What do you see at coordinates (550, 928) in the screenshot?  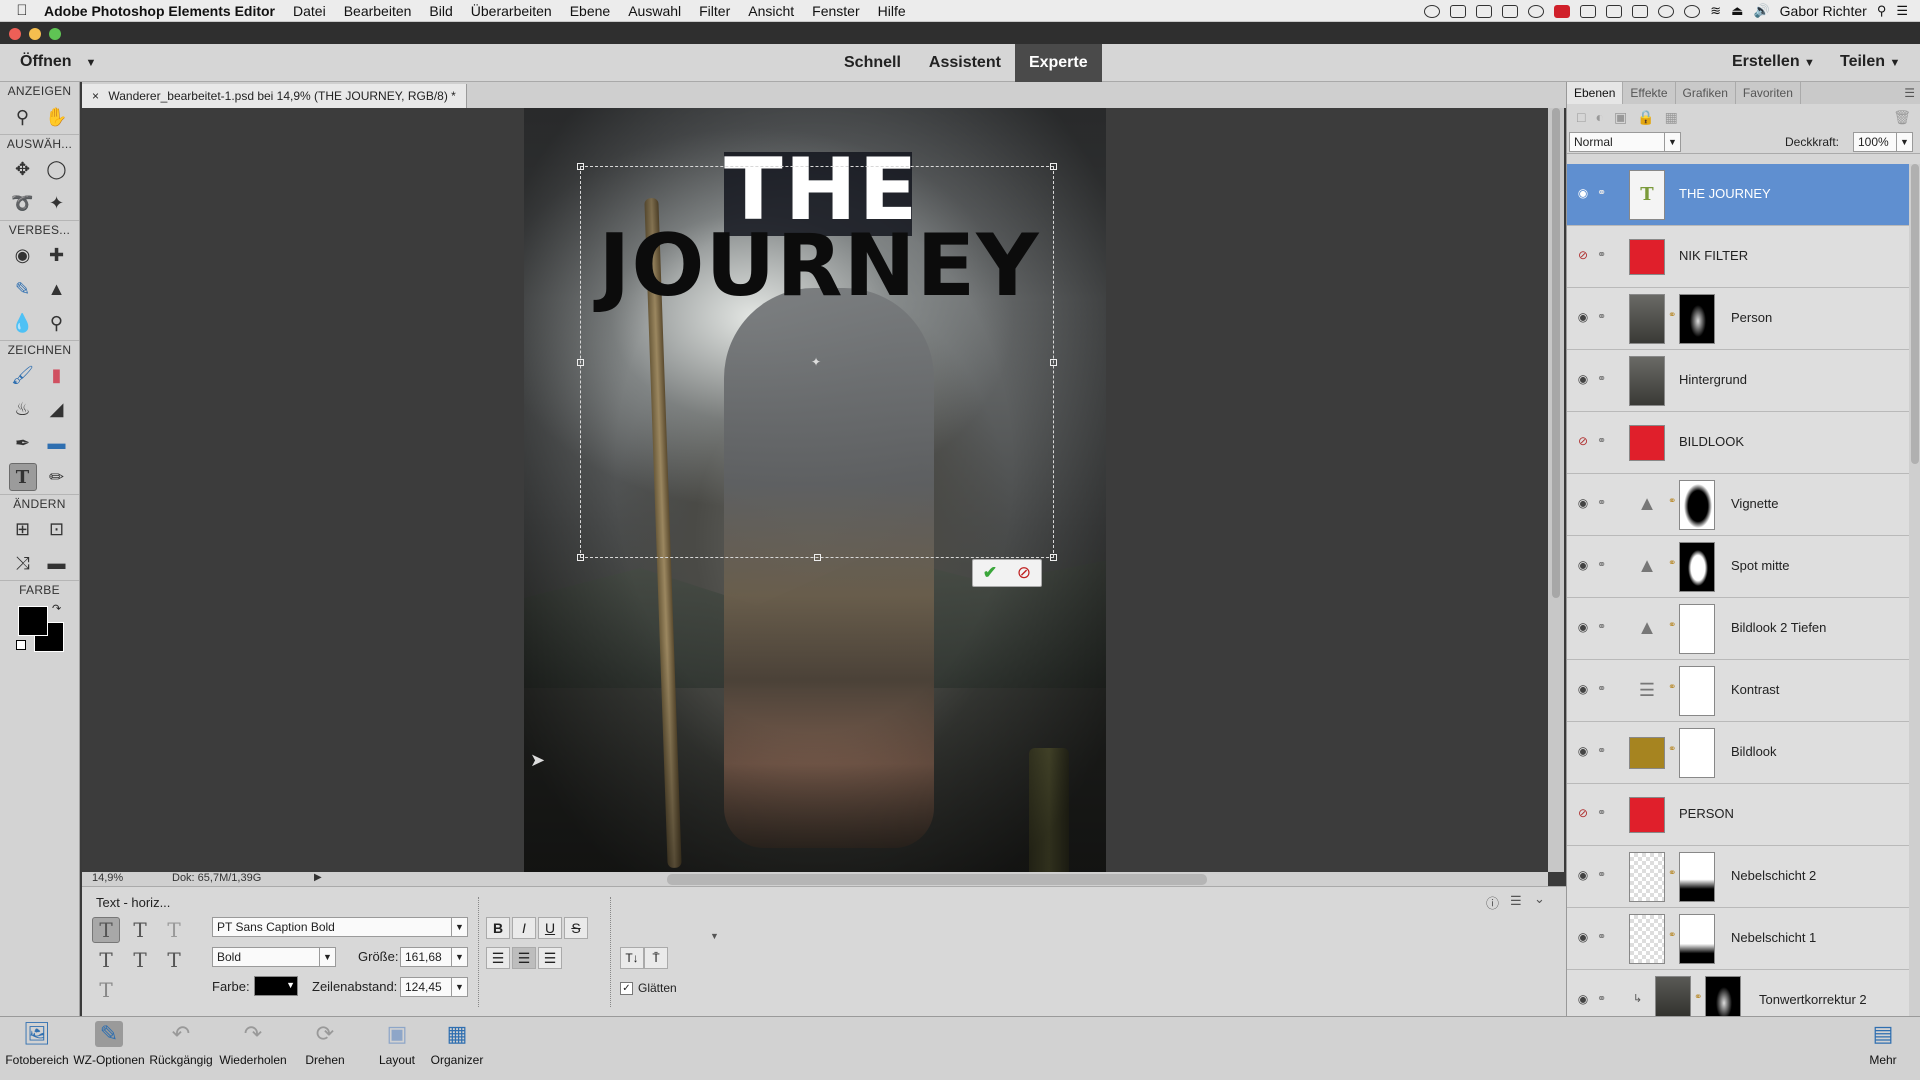 I see `underline-button: U` at bounding box center [550, 928].